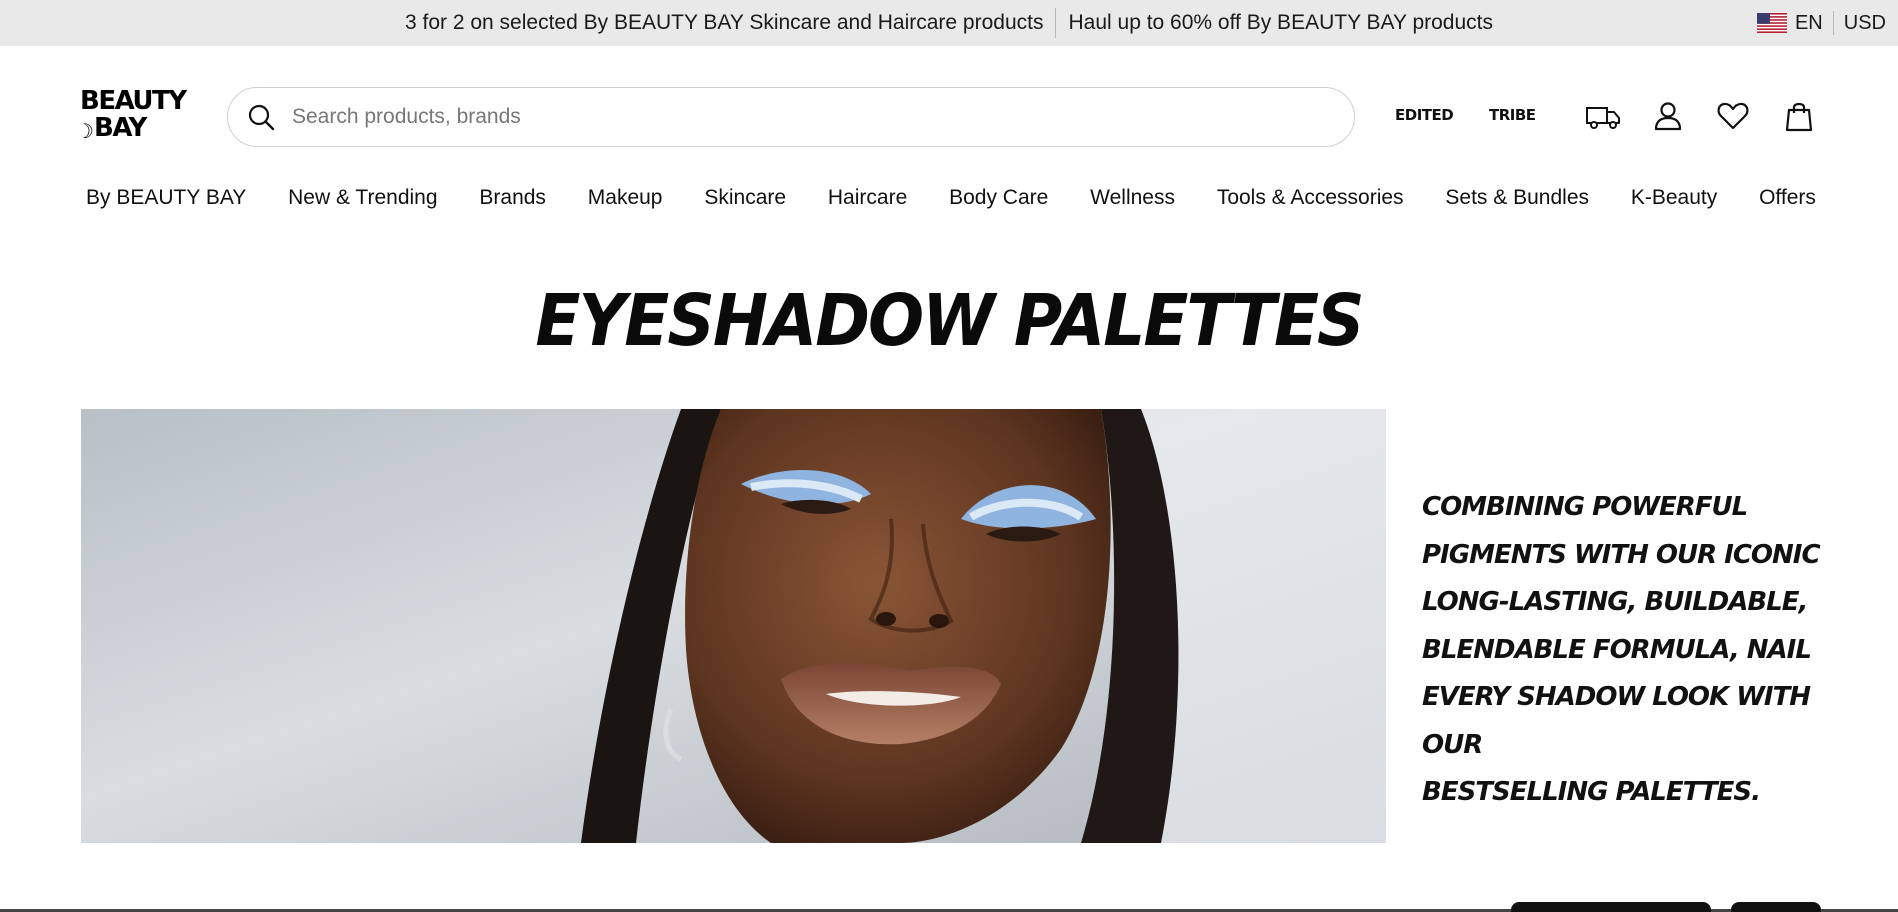  Describe the element at coordinates (1787, 201) in the screenshot. I see `nav-item-offers: Offers` at that location.